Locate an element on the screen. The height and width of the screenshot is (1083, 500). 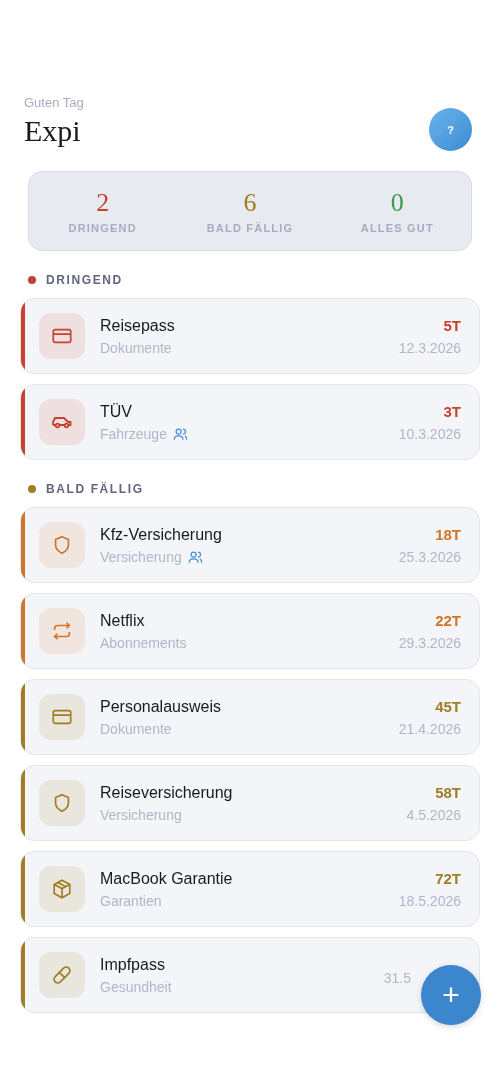
stat-count: 6 is located at coordinates (250, 203).